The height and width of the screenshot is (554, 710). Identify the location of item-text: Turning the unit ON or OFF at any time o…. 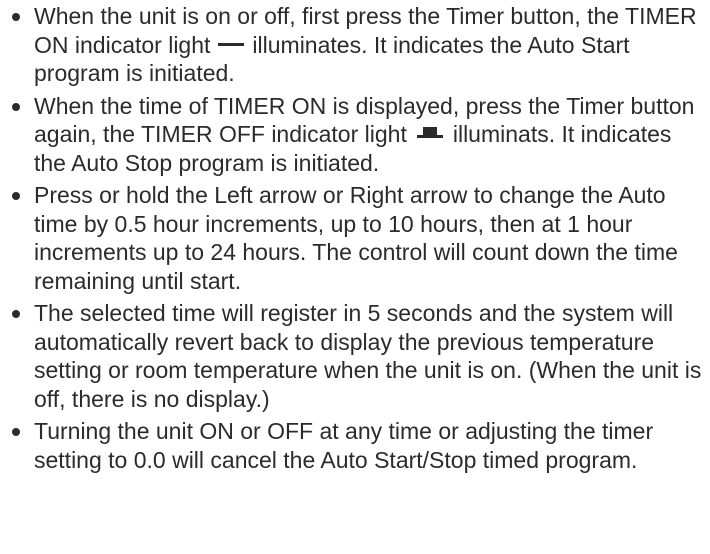
(344, 445).